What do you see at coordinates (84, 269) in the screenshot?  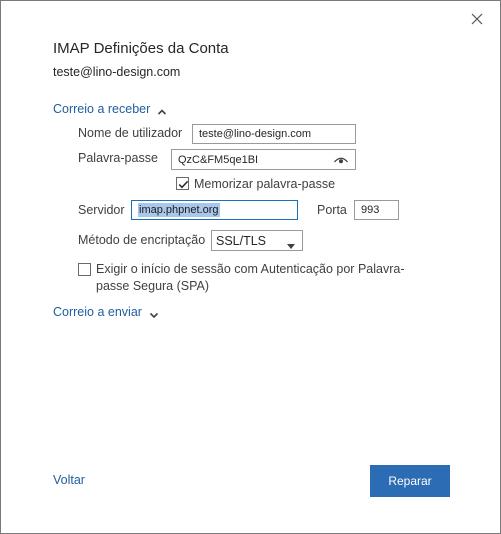 I see `spa-checkbox` at bounding box center [84, 269].